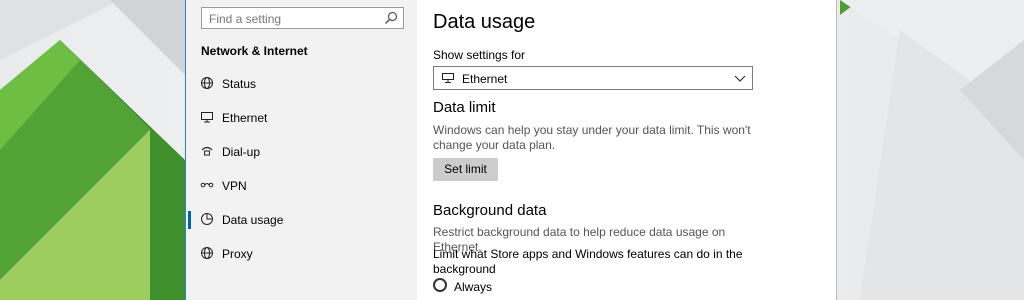 Image resolution: width=1024 pixels, height=300 pixels. Describe the element at coordinates (740, 78) in the screenshot. I see `chevron-down-icon` at that location.